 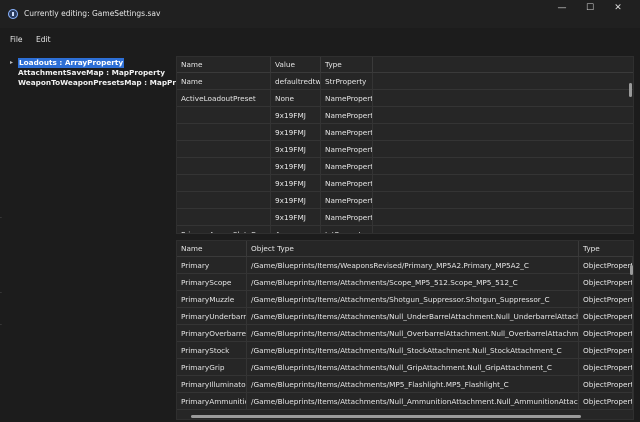 I want to click on cell-name: PrimaryAmmunition, so click(x=212, y=401).